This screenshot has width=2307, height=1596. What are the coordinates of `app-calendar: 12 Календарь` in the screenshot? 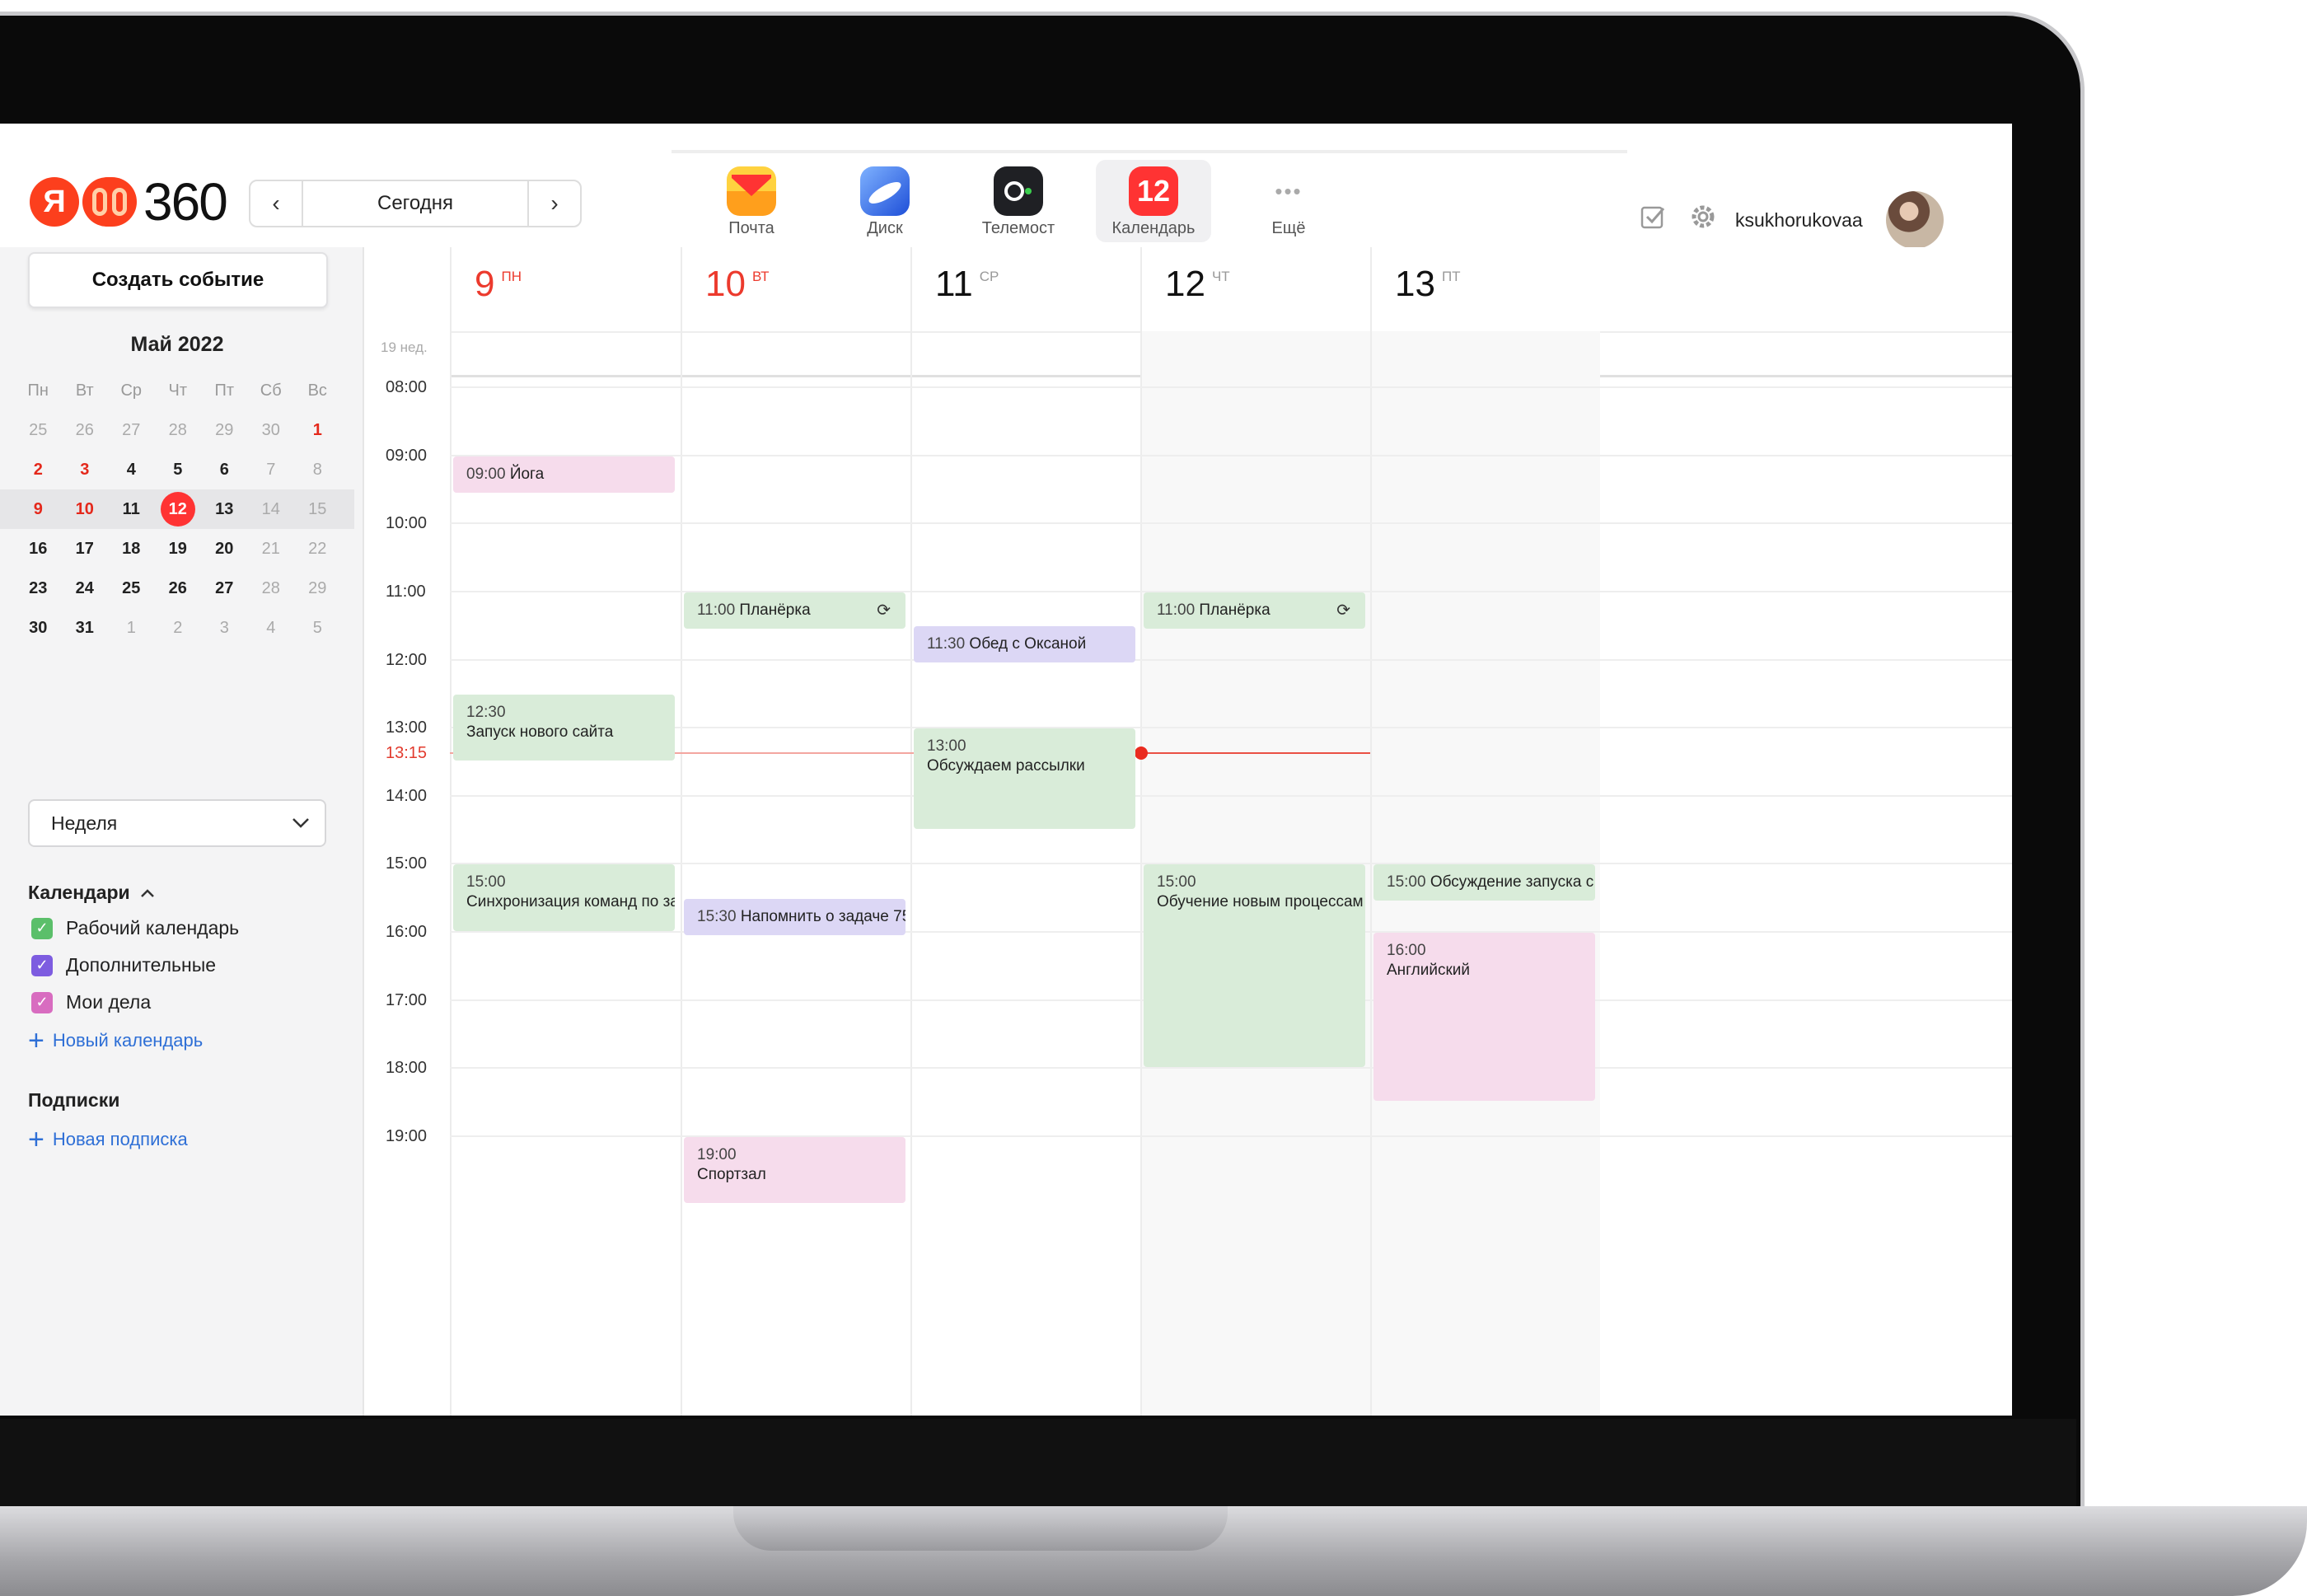 It's located at (1153, 201).